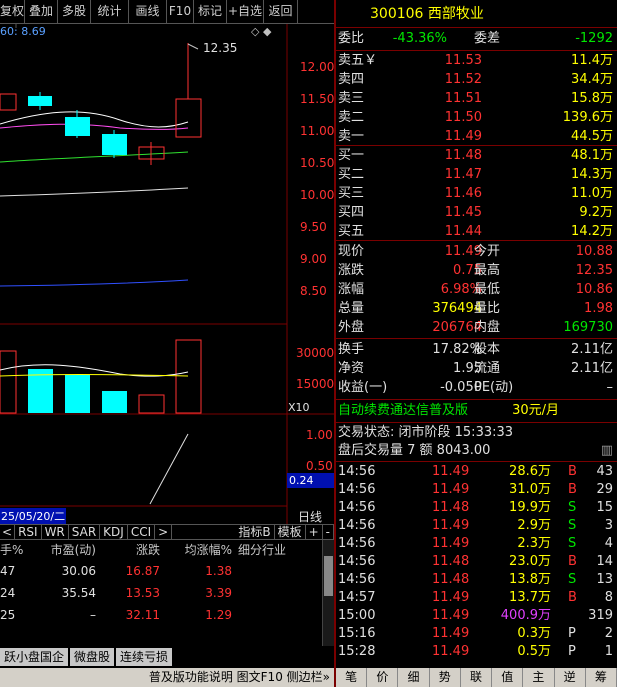 The height and width of the screenshot is (687, 617). I want to click on sheet-tab-3: 连续亏损, so click(145, 657).